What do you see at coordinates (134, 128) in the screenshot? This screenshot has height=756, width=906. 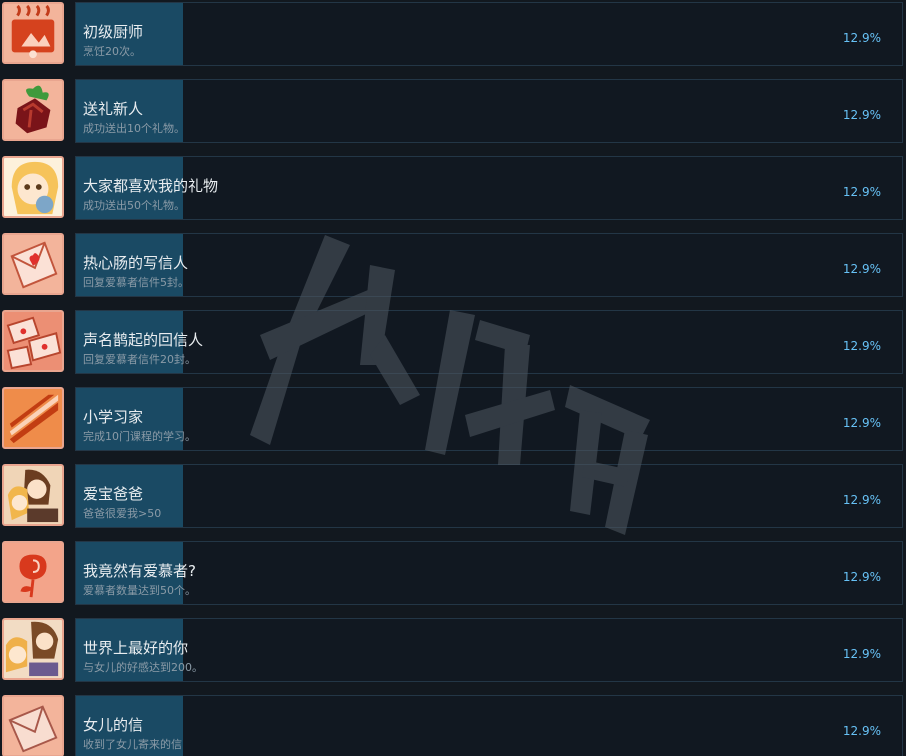 I see `achievement-description: 成功送出10个礼物。` at bounding box center [134, 128].